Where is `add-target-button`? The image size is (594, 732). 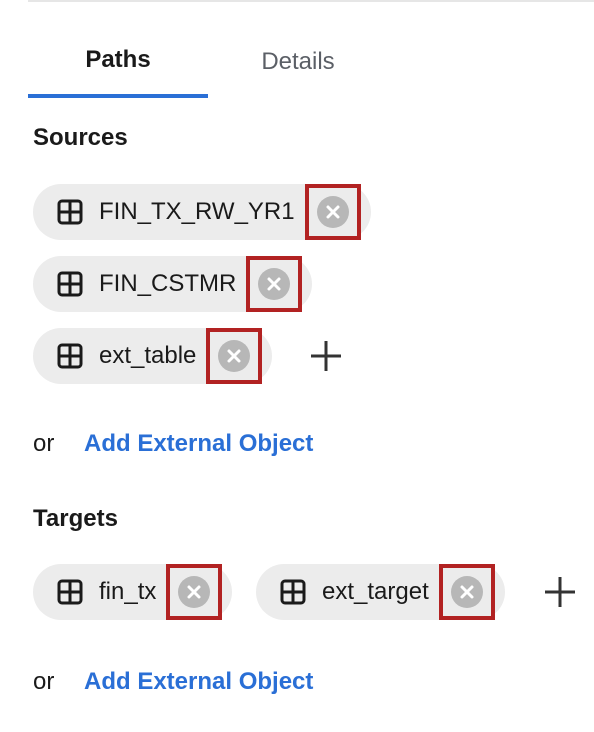 add-target-button is located at coordinates (560, 592).